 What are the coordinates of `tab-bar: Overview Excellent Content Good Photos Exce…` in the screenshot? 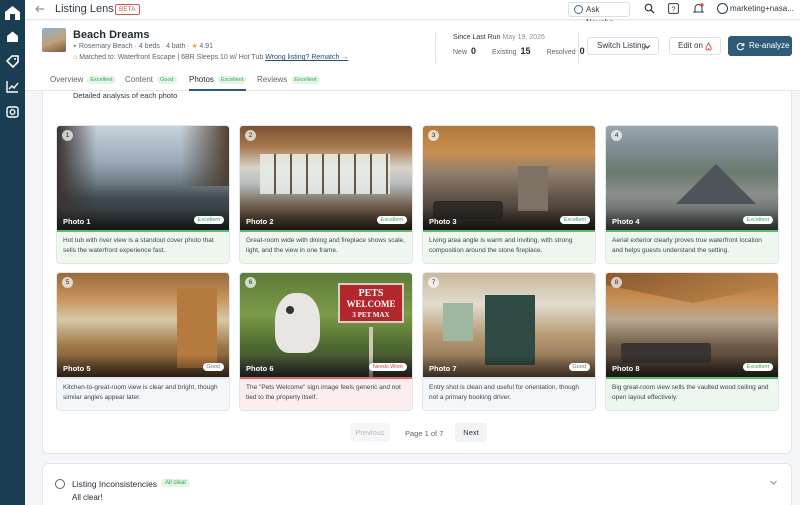 It's located at (412, 80).